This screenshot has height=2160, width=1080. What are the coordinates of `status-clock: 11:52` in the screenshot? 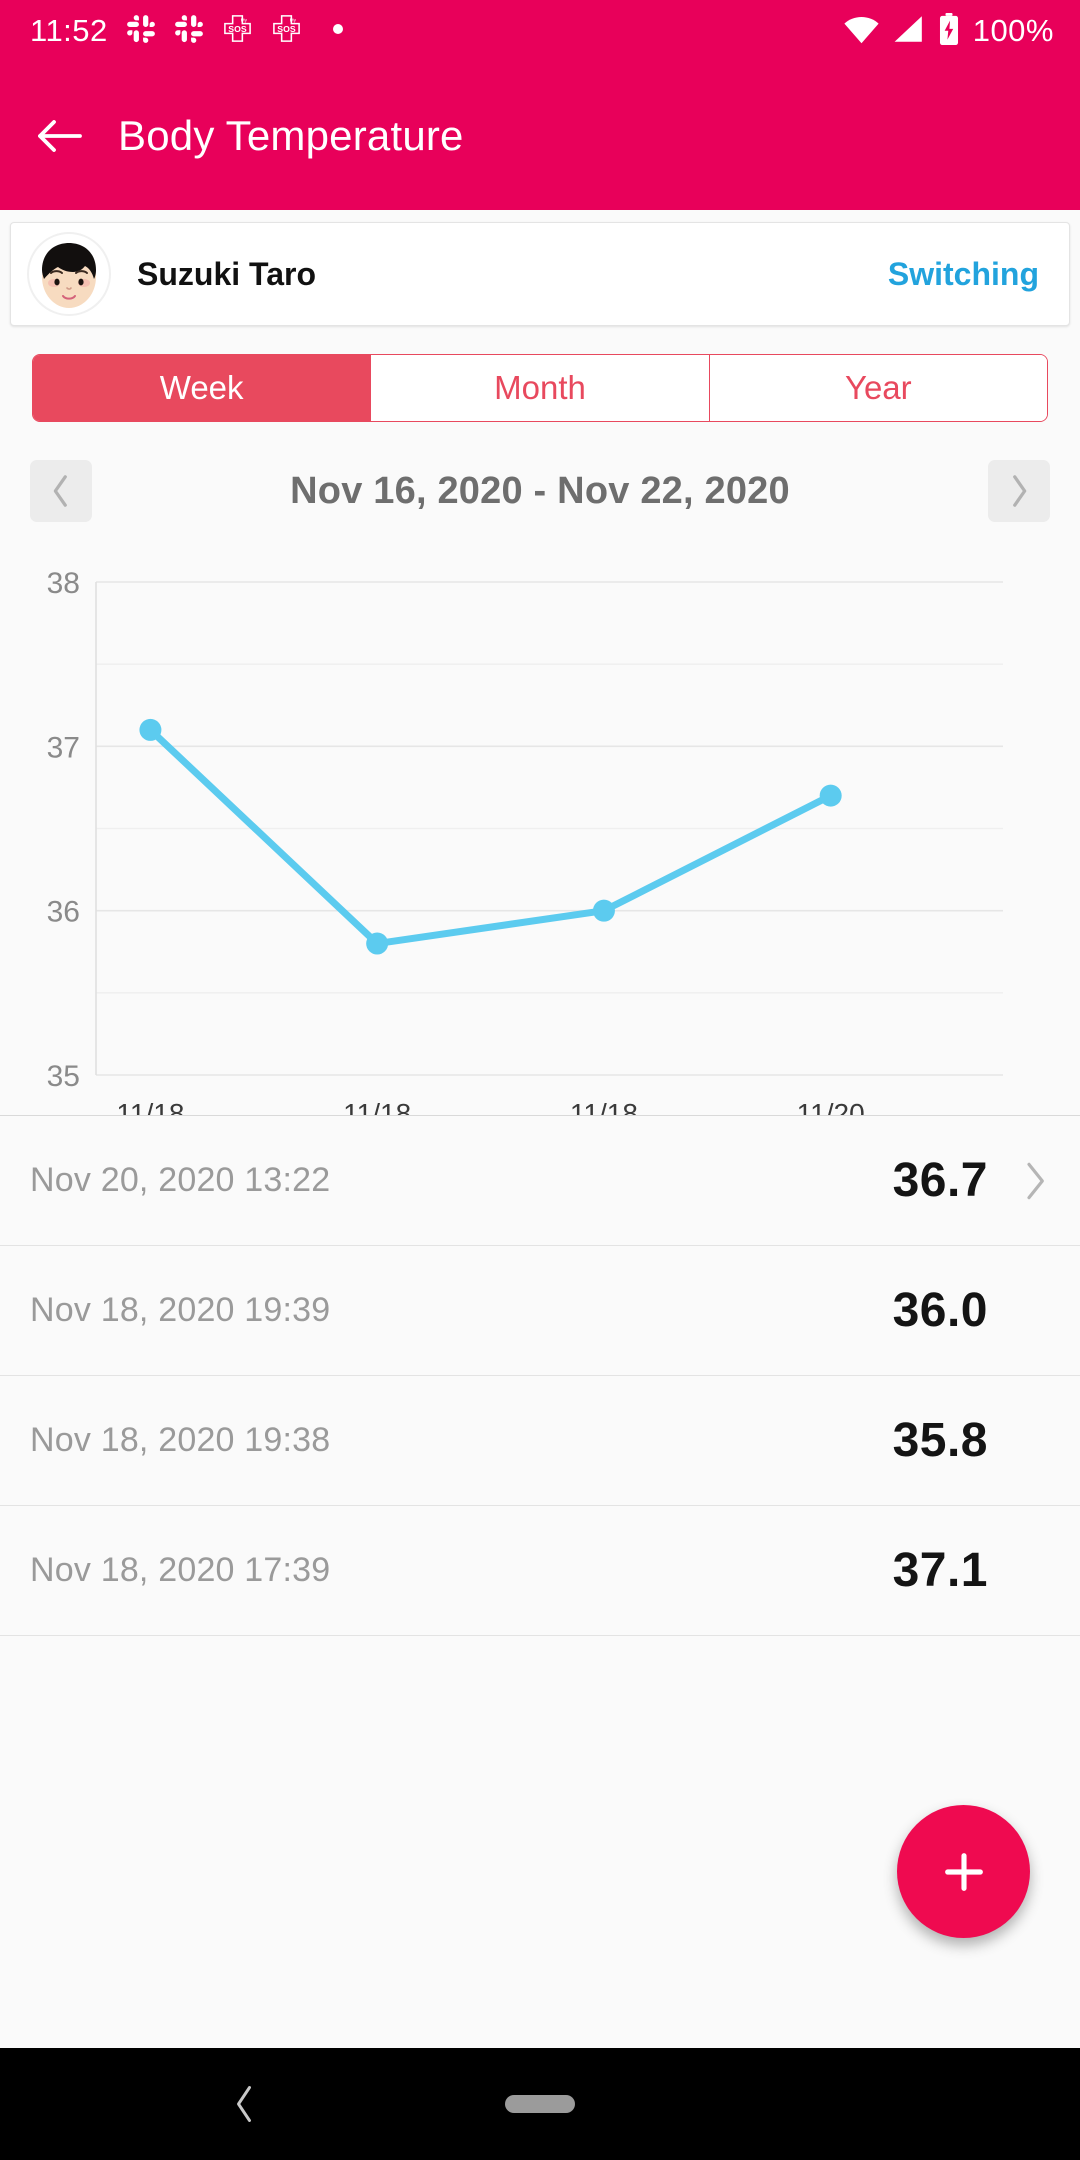 It's located at (69, 30).